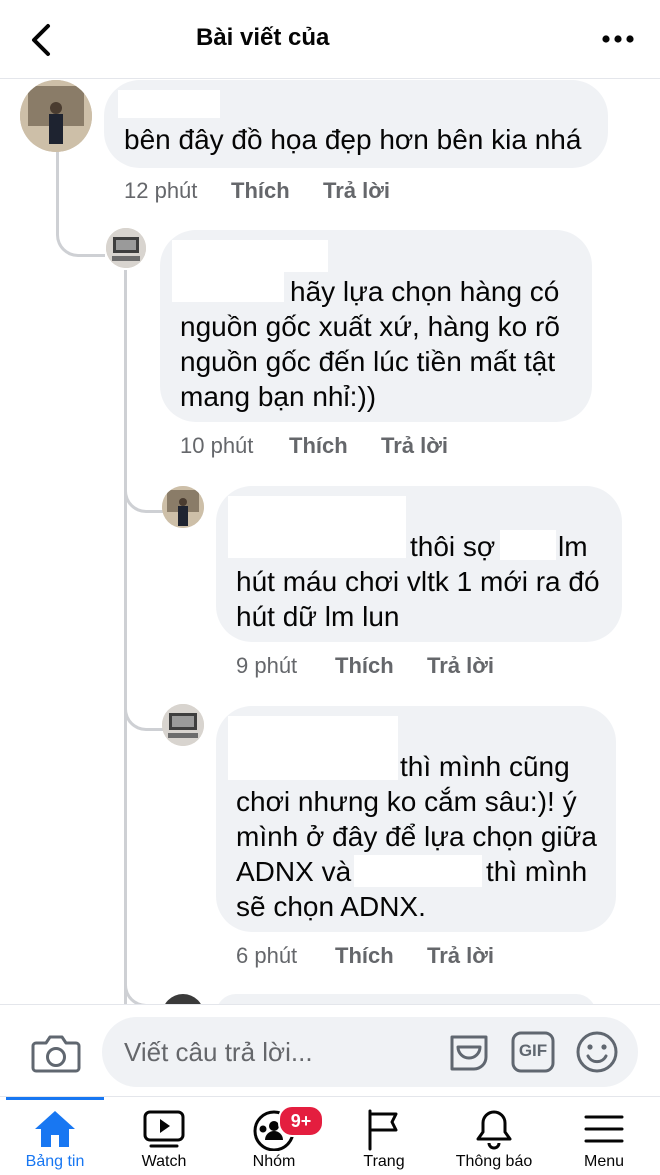 The height and width of the screenshot is (1175, 660). Describe the element at coordinates (604, 1129) in the screenshot. I see `menu-icon` at that location.